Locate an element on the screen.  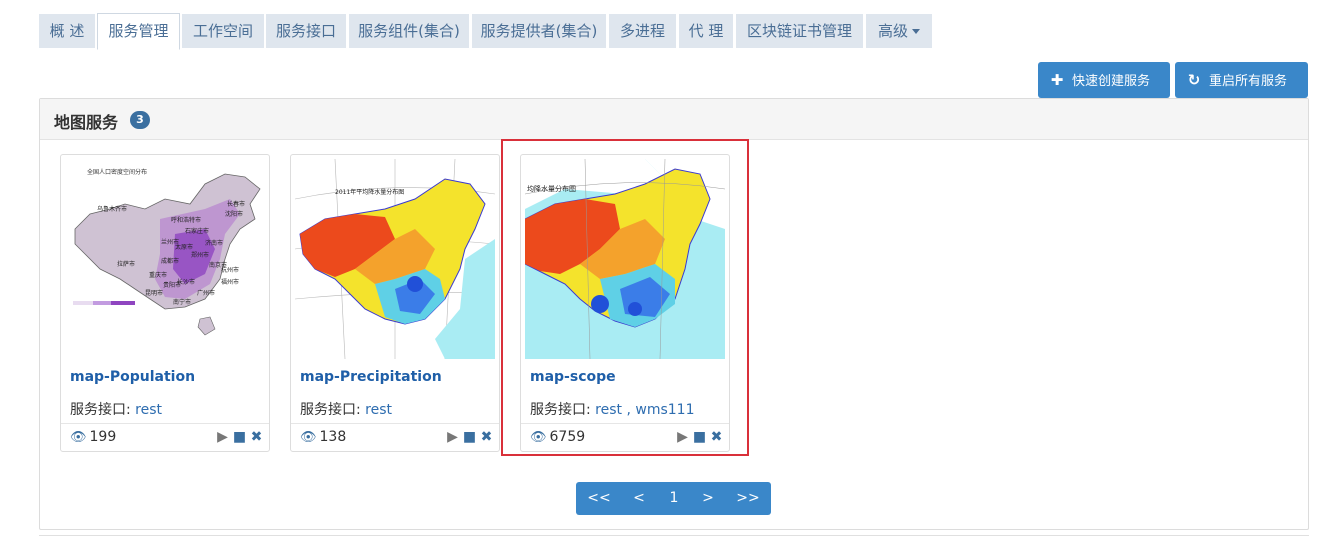
map-city-label: 拉萨市 is located at coordinates (126, 264).